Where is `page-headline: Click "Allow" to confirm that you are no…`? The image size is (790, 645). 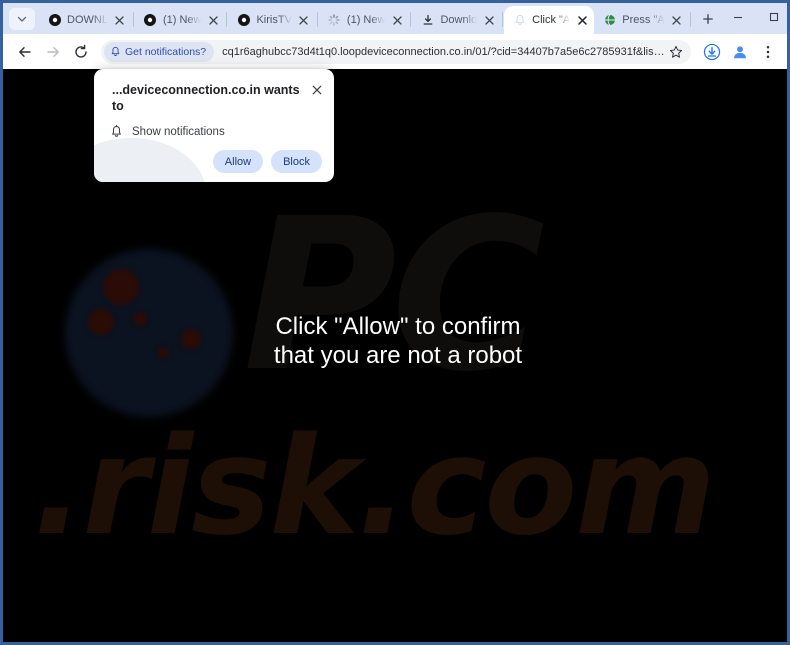
page-headline: Click "Allow" to confirm that you are no… is located at coordinates (395, 341).